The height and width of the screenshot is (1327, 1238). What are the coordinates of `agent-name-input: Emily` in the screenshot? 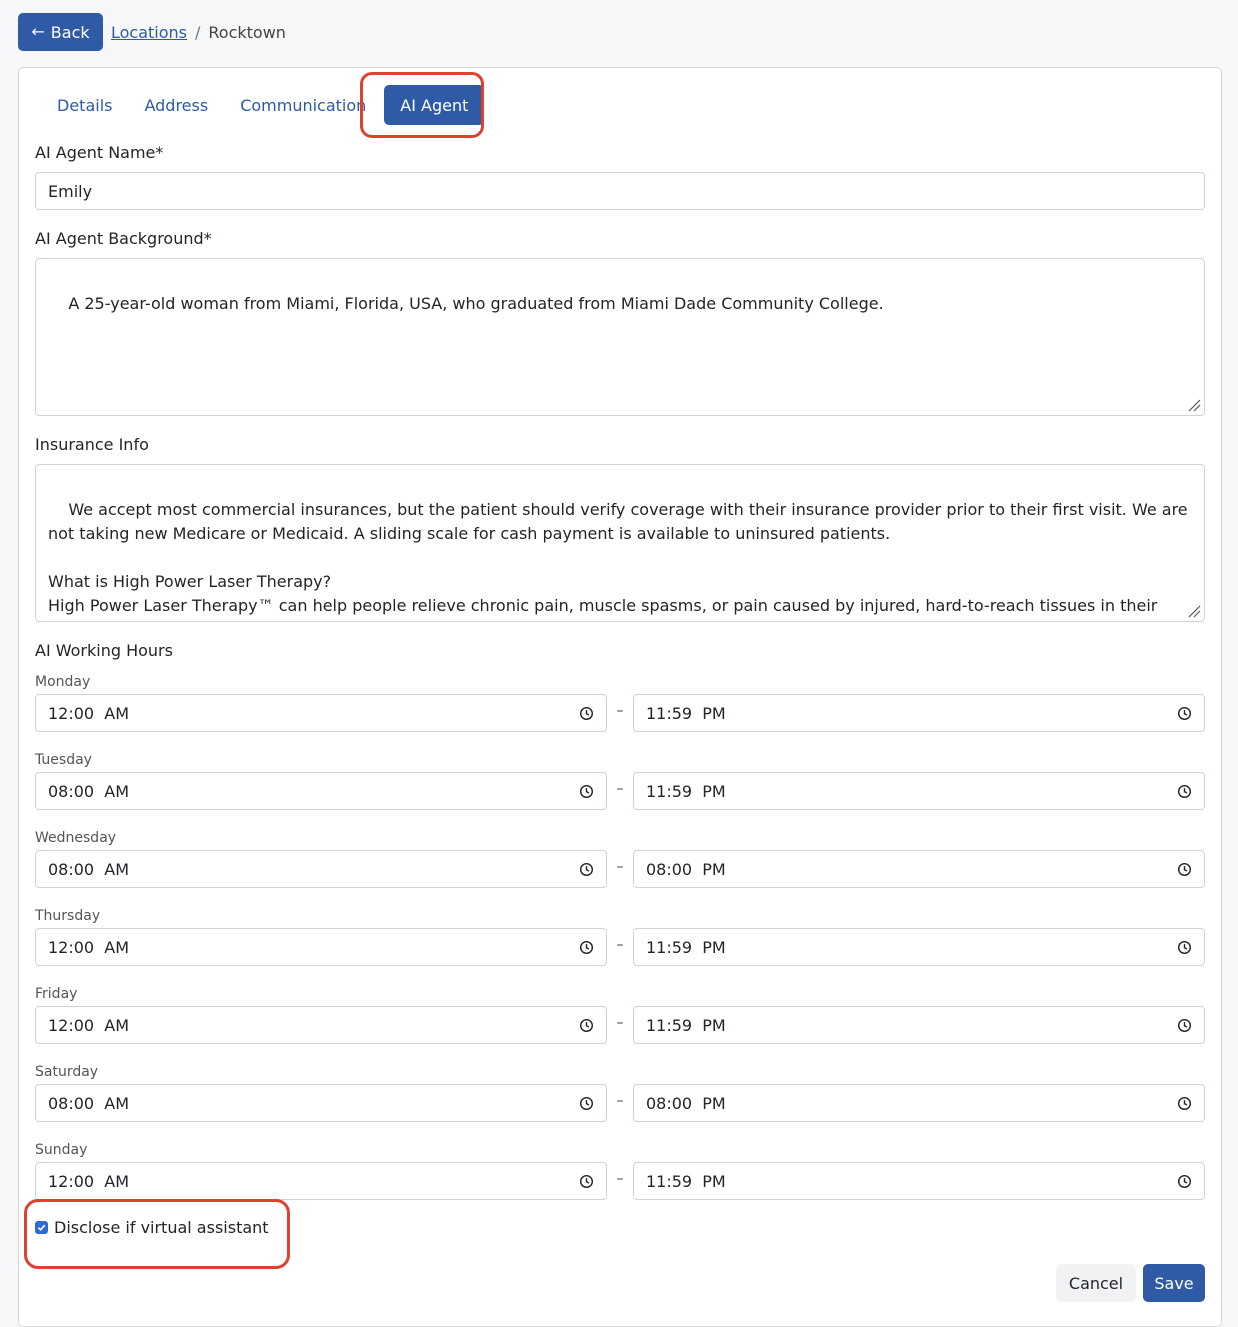 It's located at (620, 191).